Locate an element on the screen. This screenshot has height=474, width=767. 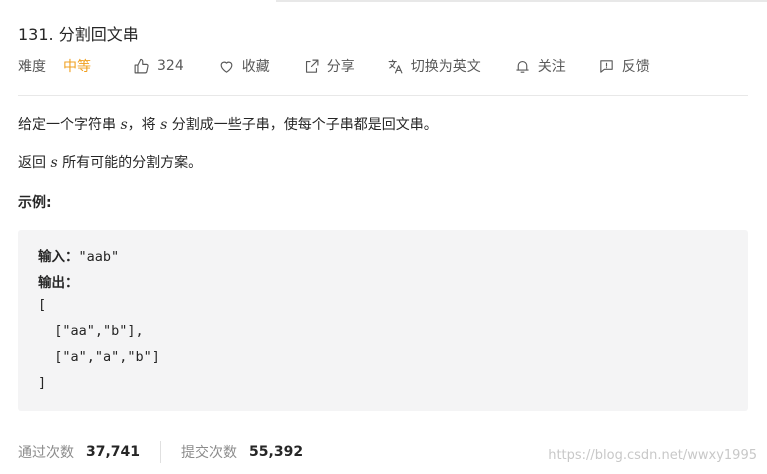
share-label: 分享 is located at coordinates (340, 67).